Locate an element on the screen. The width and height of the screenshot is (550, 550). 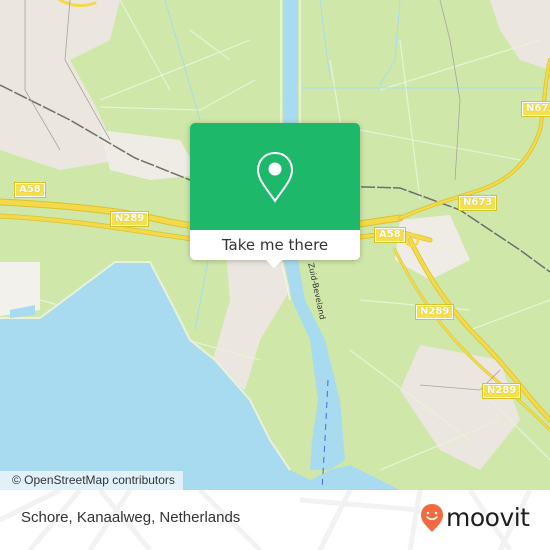
urban-area-northwest is located at coordinates (60, 85).